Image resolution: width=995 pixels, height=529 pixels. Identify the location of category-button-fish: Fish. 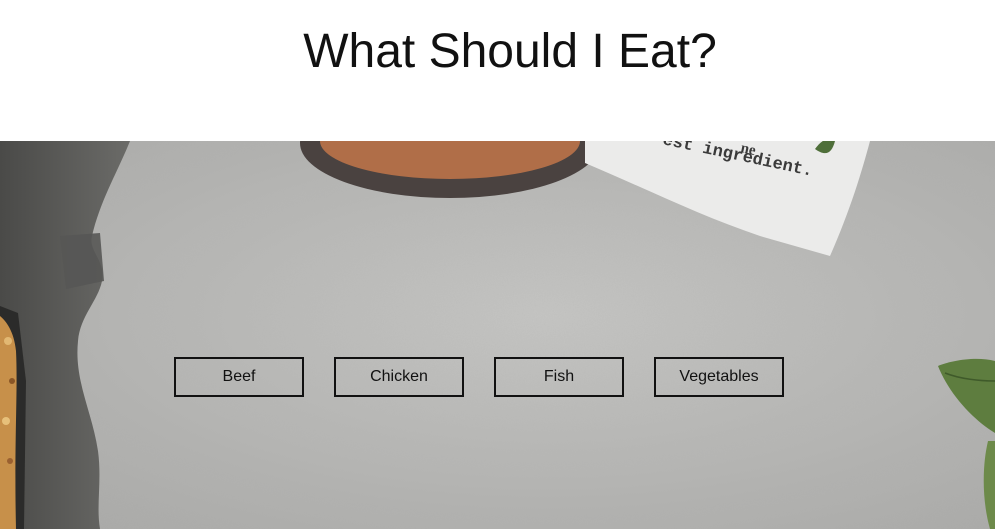
(559, 377).